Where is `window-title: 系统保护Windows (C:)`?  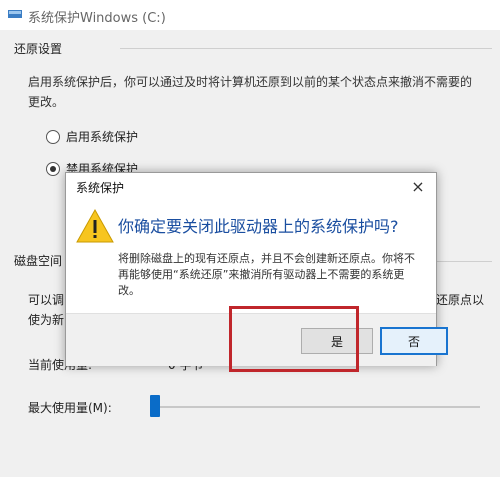 window-title: 系统保护Windows (C:) is located at coordinates (97, 18).